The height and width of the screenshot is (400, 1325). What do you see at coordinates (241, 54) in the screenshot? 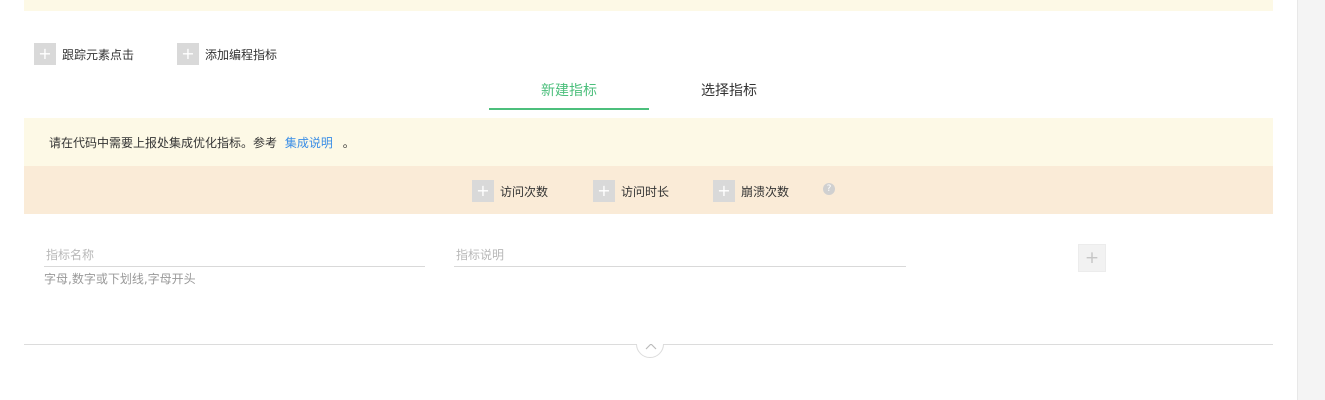
I see `add-program-metric-label: 添加编程指标` at bounding box center [241, 54].